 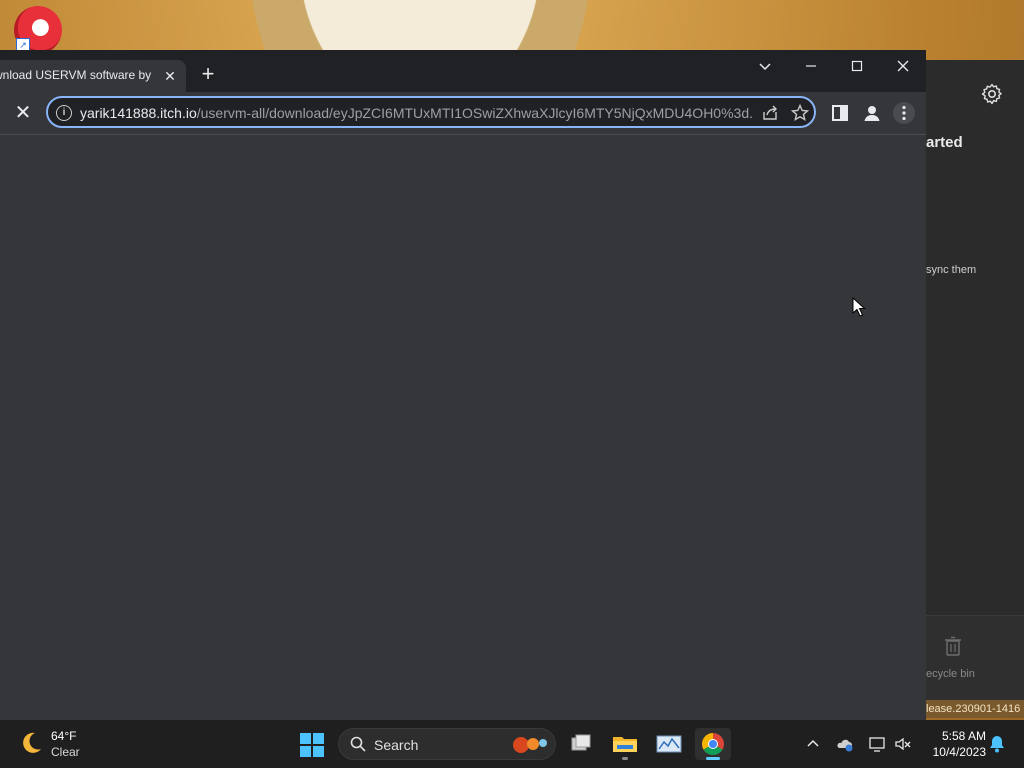 I want to click on settings-gear-icon, so click(x=992, y=94).